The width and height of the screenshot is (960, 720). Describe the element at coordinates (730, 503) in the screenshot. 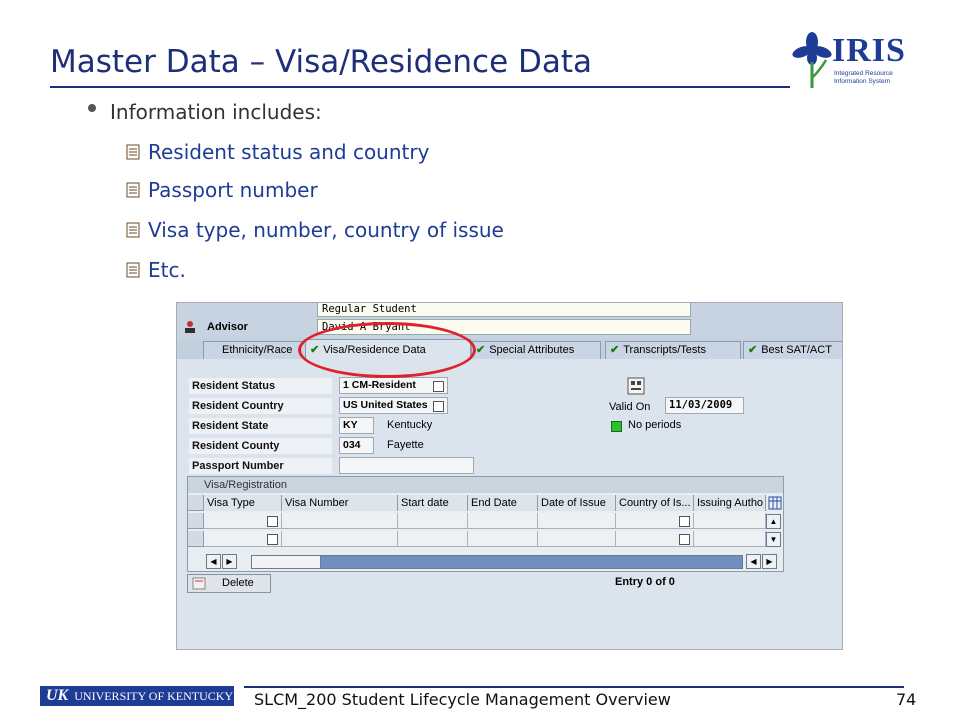

I see `column-header: Issuing Autho` at that location.